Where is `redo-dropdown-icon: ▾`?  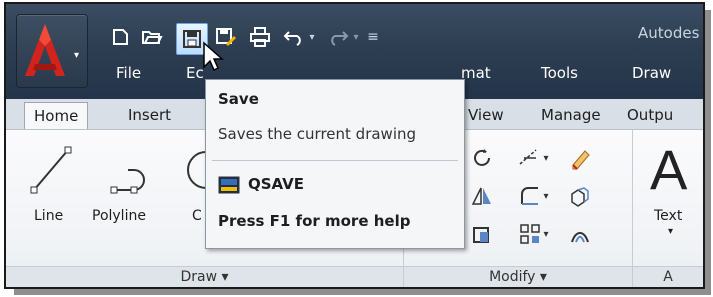 redo-dropdown-icon: ▾ is located at coordinates (356, 37).